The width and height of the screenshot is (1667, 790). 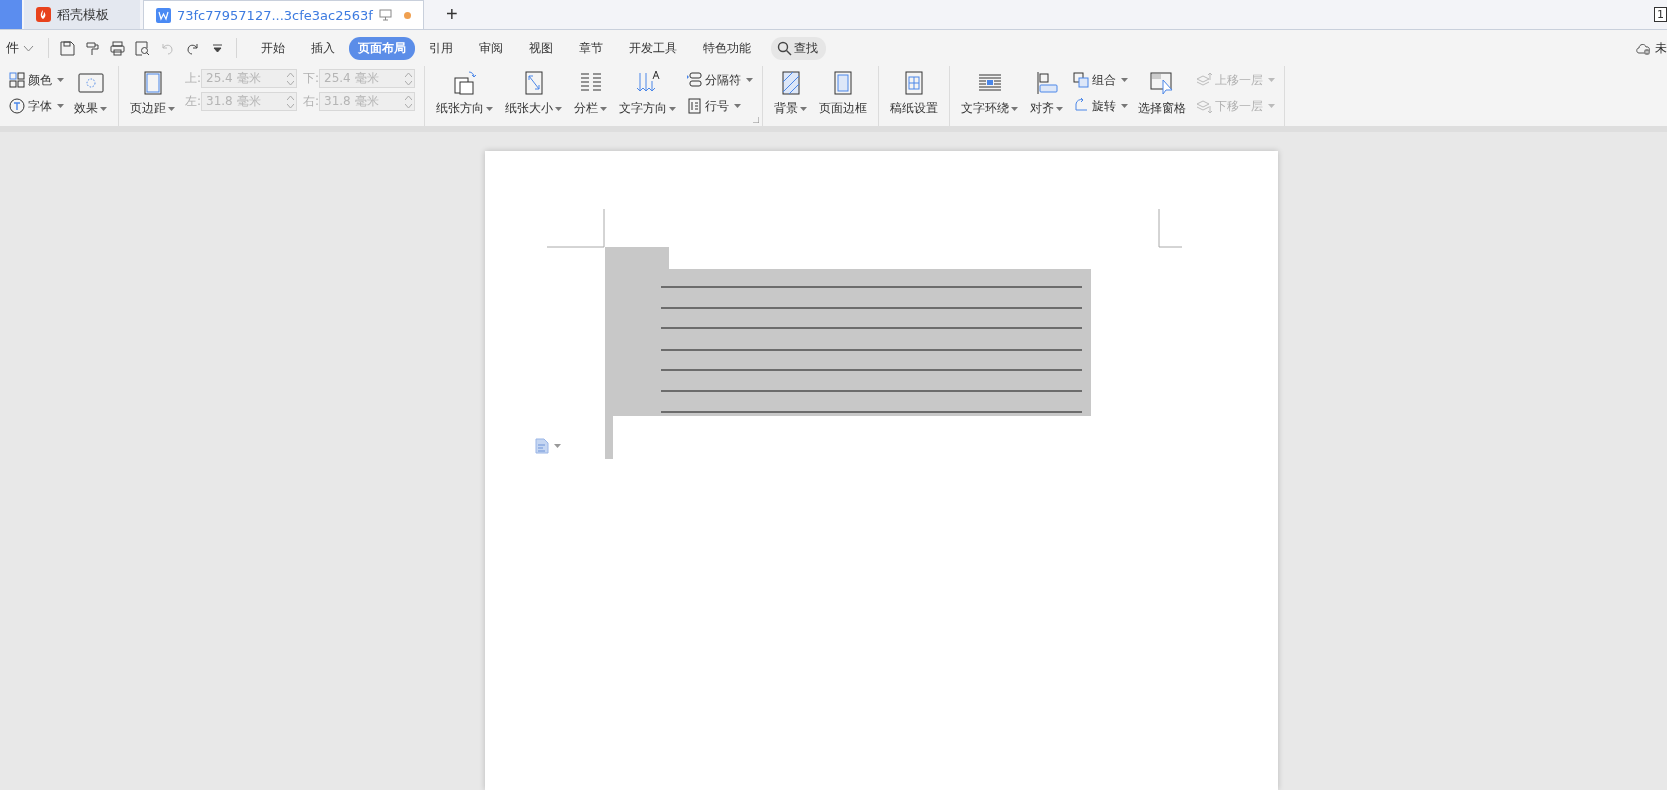 I want to click on print-icon, so click(x=117, y=48).